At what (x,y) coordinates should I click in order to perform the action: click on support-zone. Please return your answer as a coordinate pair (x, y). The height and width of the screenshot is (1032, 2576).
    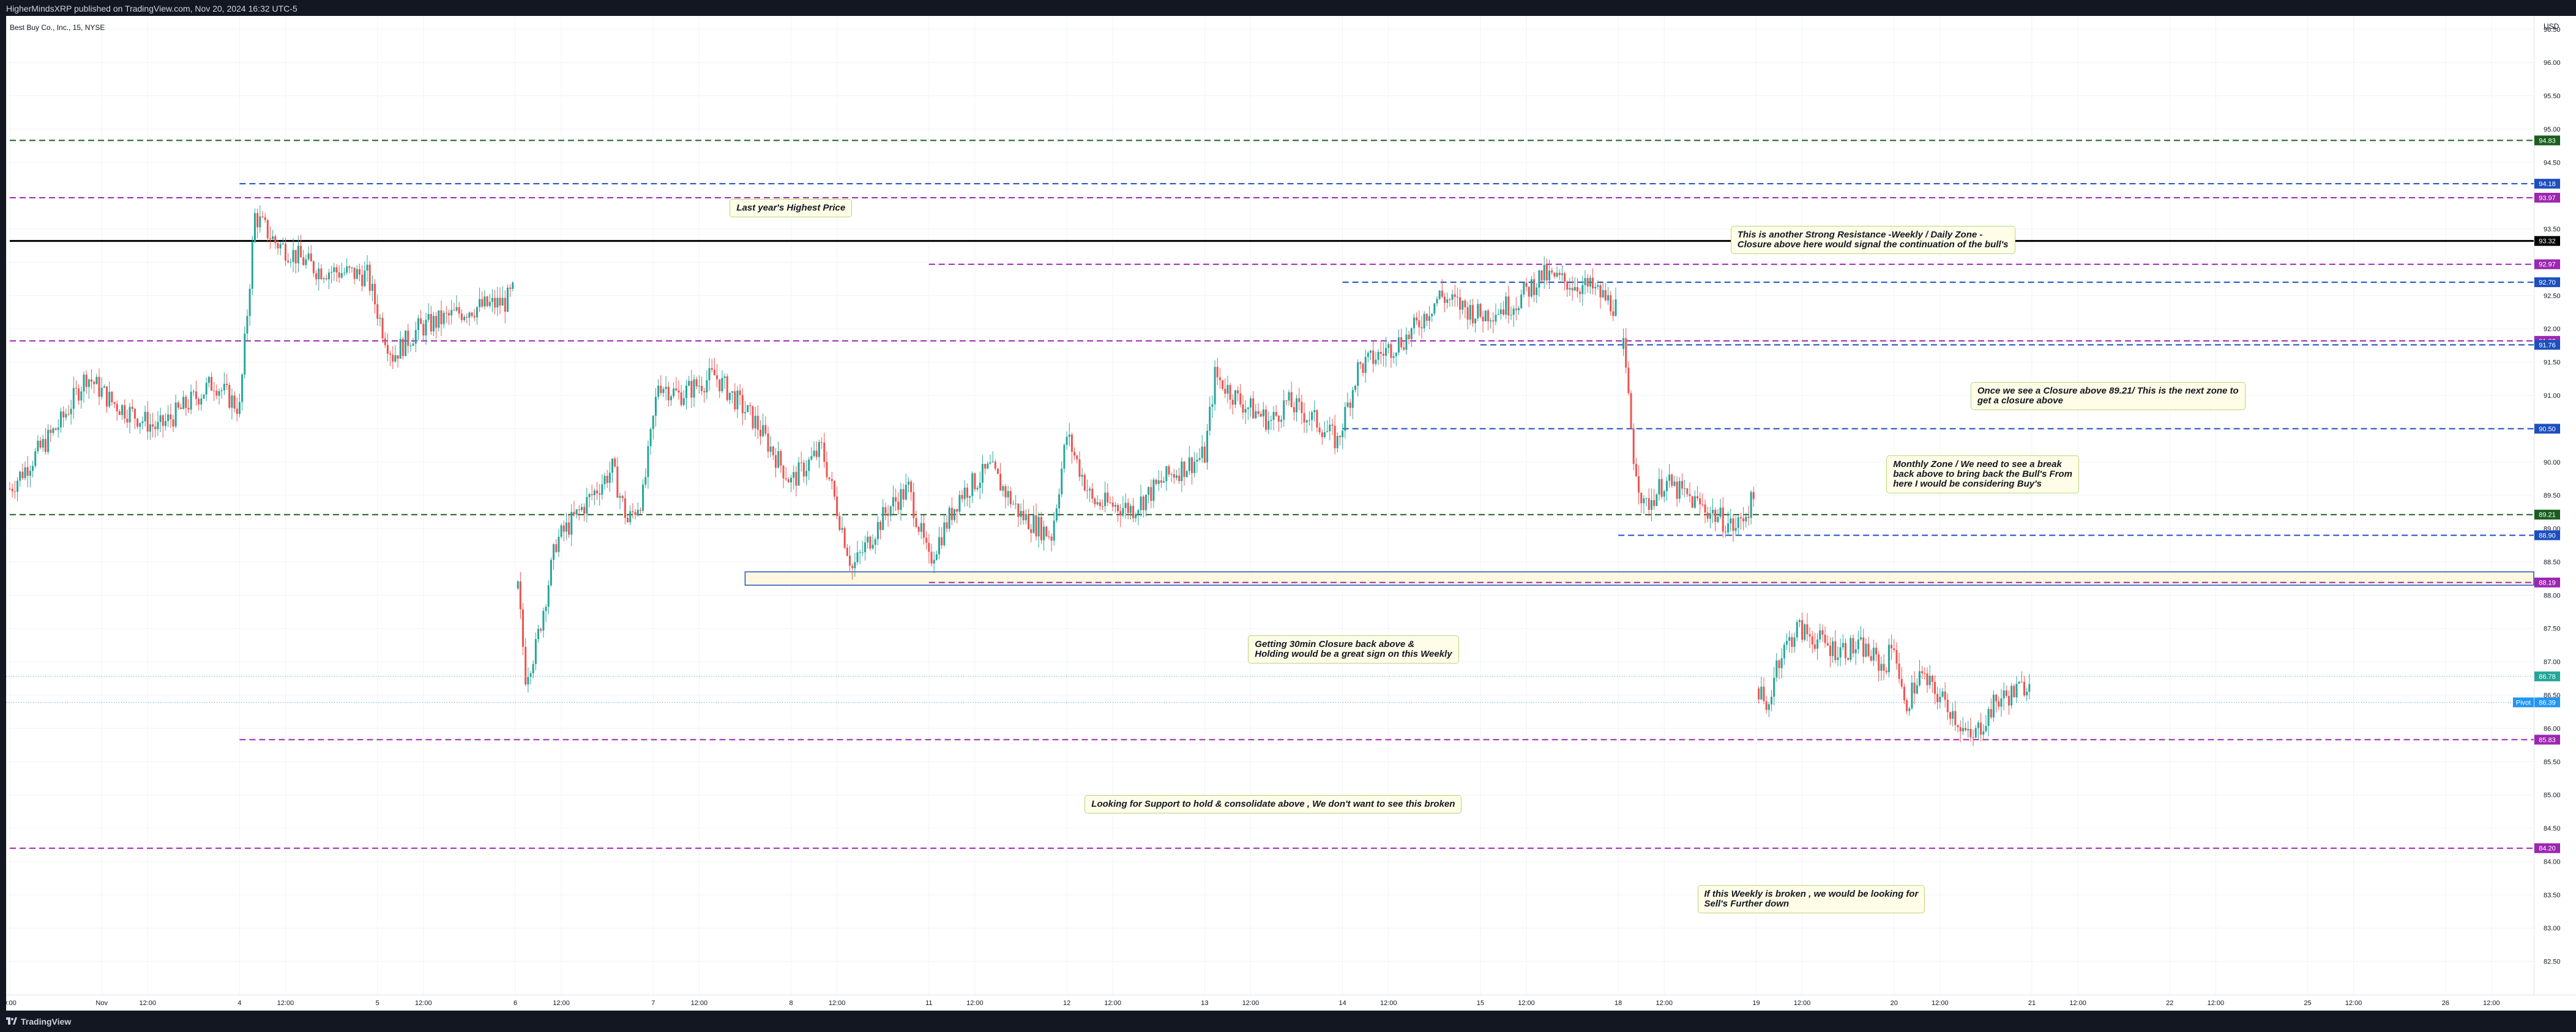
    Looking at the image, I should click on (1639, 579).